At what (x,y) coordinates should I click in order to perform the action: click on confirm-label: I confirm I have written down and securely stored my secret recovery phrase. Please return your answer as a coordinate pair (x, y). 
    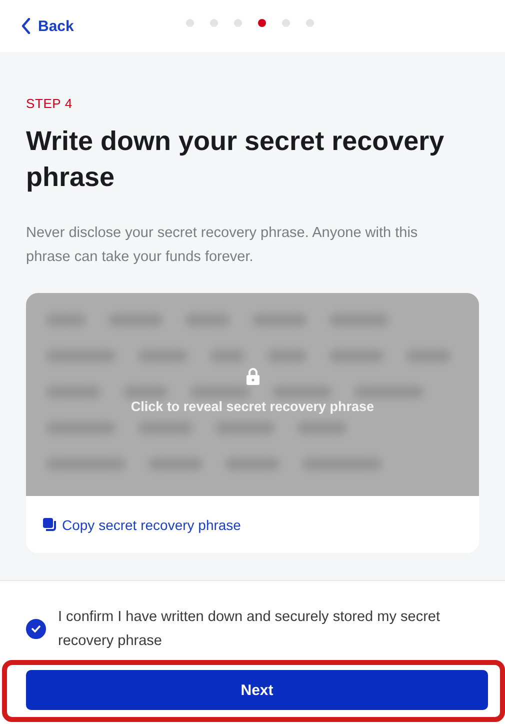
    Looking at the image, I should click on (249, 629).